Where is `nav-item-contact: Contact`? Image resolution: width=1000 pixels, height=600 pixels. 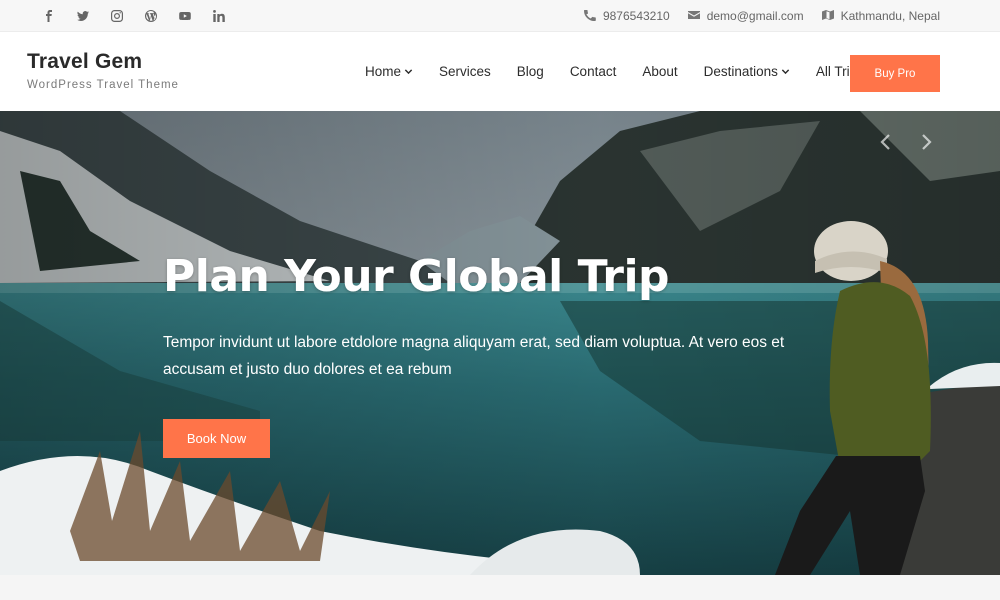
nav-item-contact: Contact is located at coordinates (593, 71).